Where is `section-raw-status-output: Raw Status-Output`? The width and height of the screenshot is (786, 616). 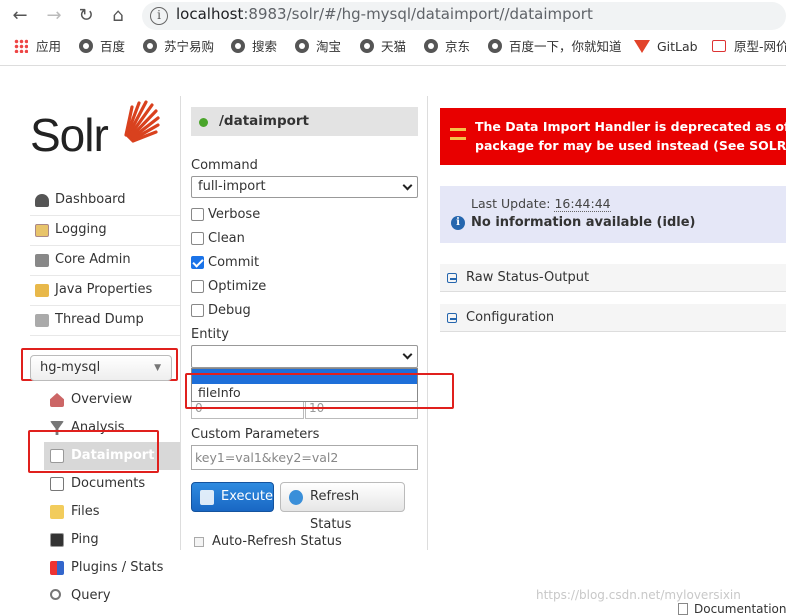
section-raw-status-output: Raw Status-Output is located at coordinates (613, 278).